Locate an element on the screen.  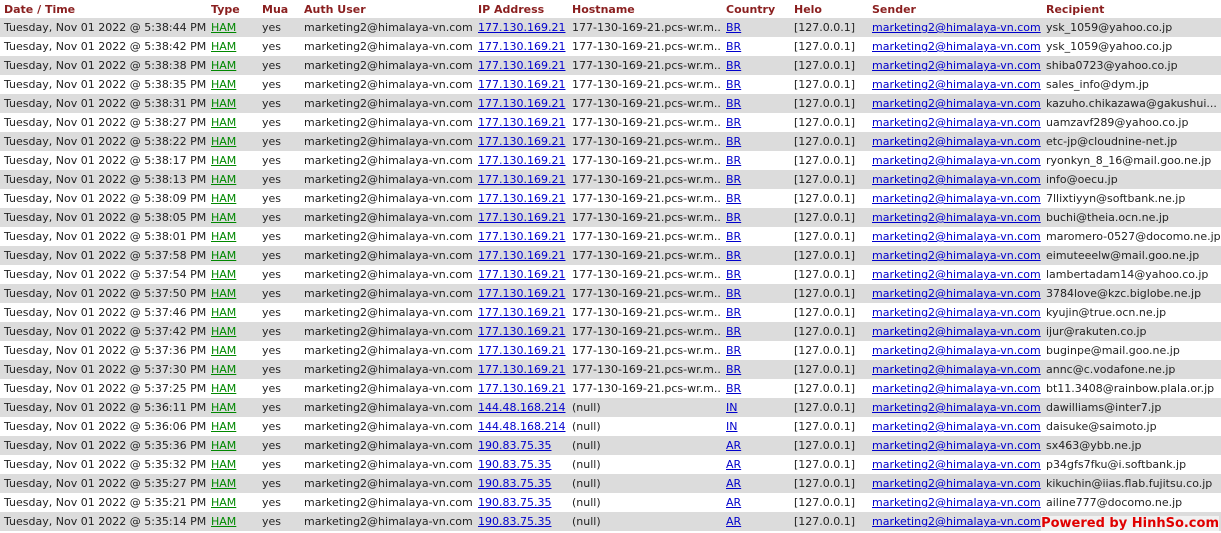
cell-ip-link: 144.48.168.214 is located at coordinates (521, 426).